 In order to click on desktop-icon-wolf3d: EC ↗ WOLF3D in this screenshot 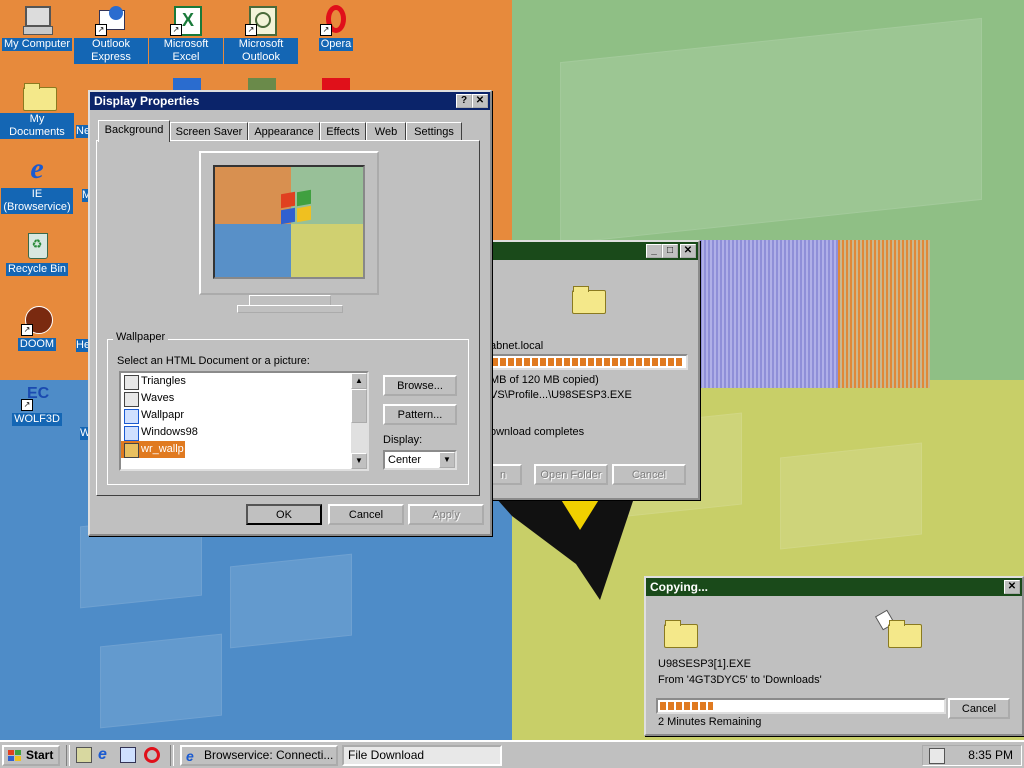, I will do `click(37, 402)`.